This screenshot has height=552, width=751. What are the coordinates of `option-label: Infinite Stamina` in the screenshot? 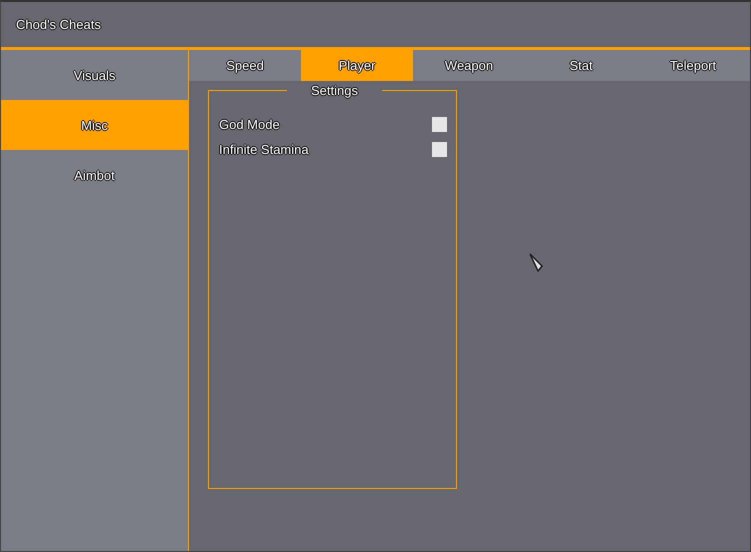 It's located at (264, 149).